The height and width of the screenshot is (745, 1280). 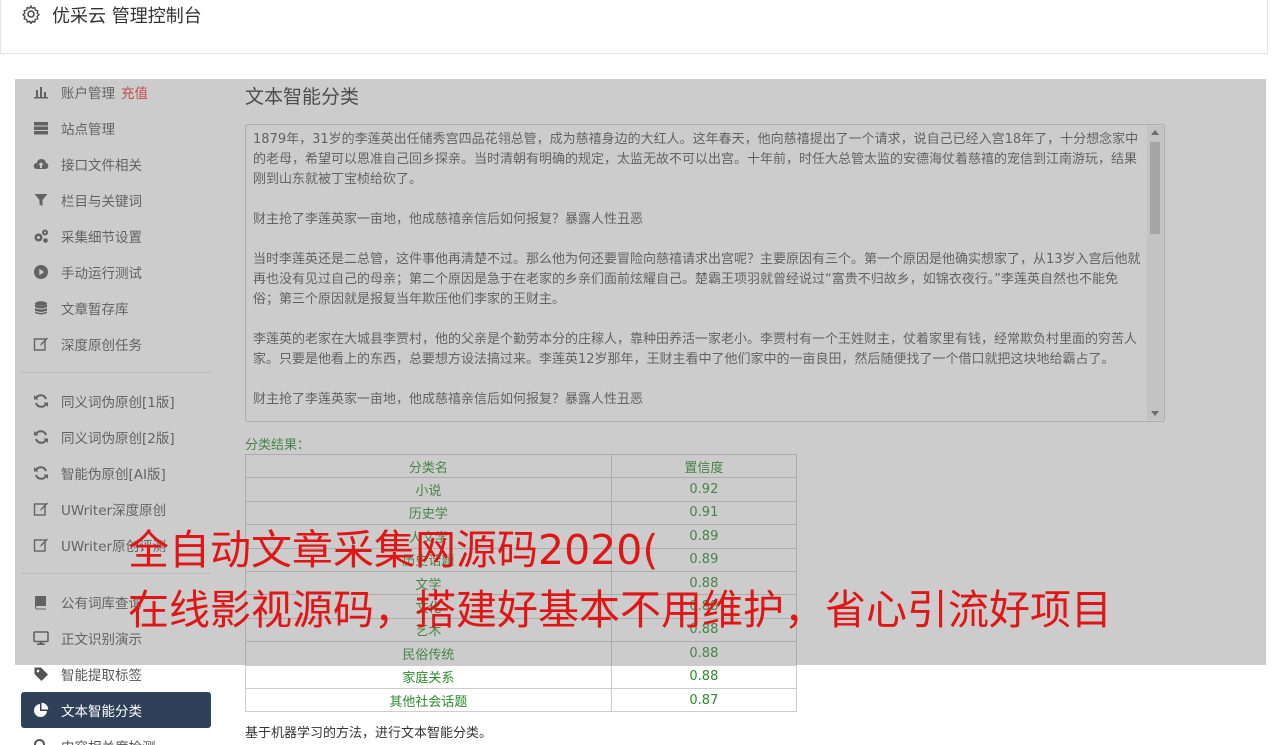 I want to click on sidebar-item-article-store: 文章暂存库, so click(x=116, y=308).